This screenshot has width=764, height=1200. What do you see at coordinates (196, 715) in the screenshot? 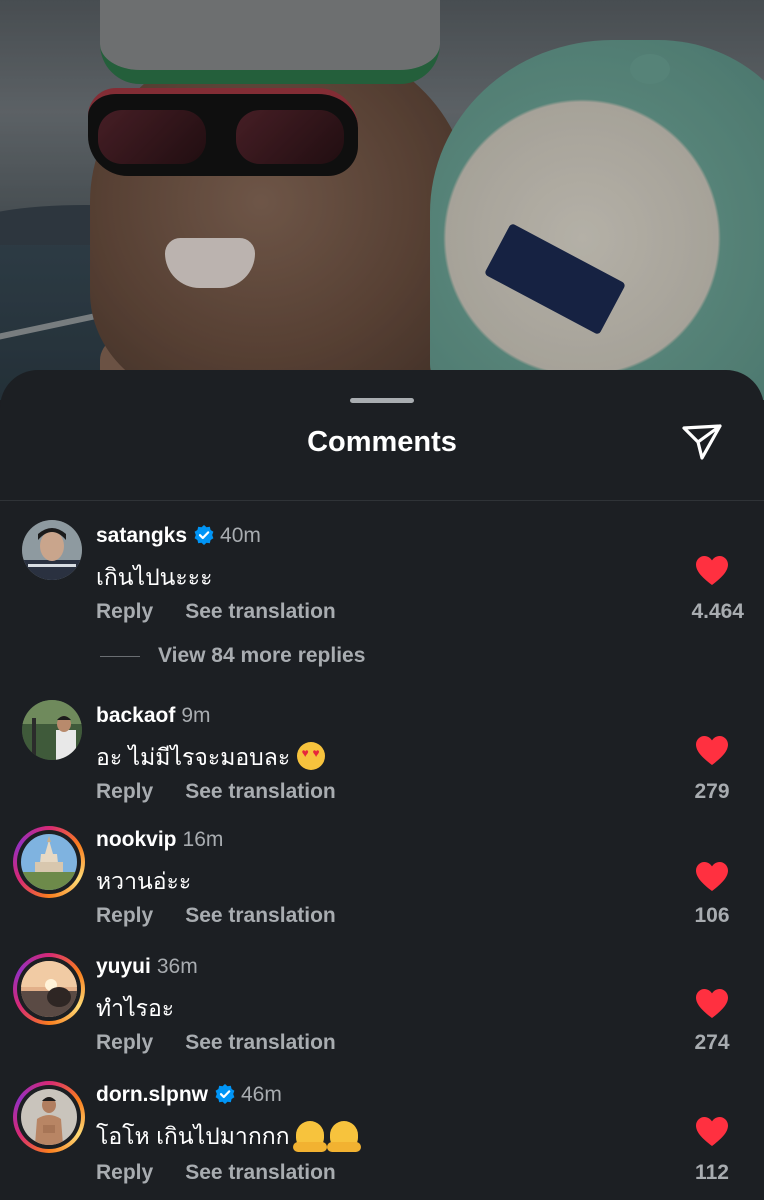
I see `comment-time: 9m` at bounding box center [196, 715].